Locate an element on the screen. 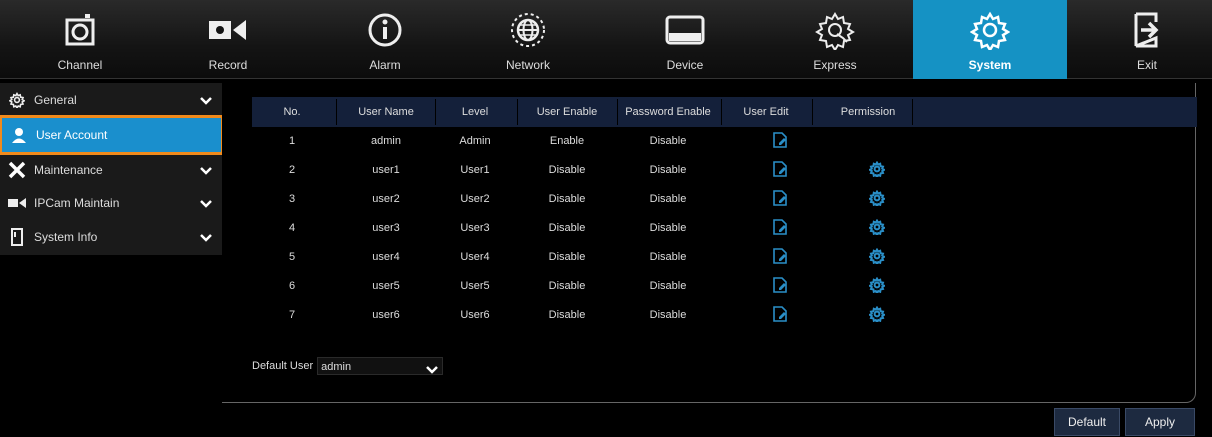  cell-level: User1 is located at coordinates (475, 170).